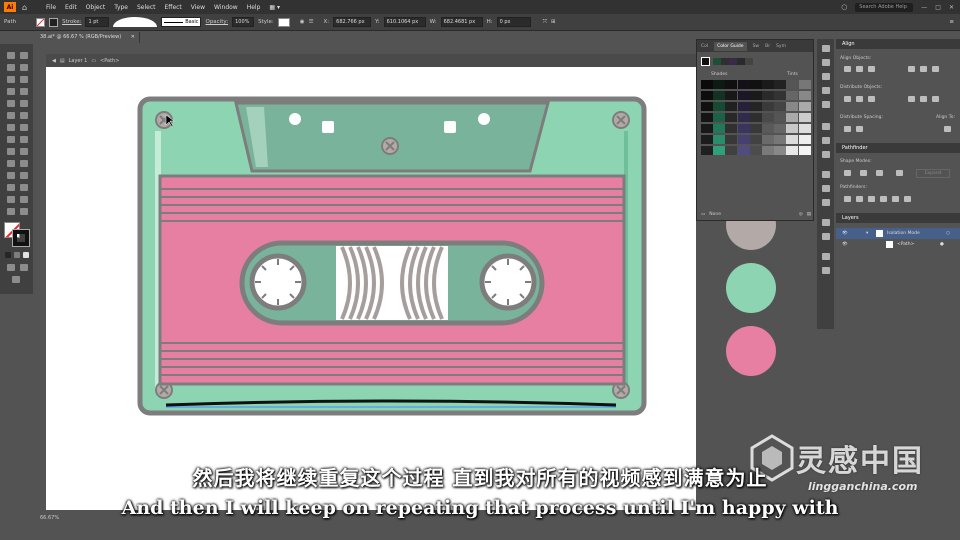 This screenshot has width=960, height=540. Describe the element at coordinates (935, 99) in the screenshot. I see `distribute-right-icon` at that location.